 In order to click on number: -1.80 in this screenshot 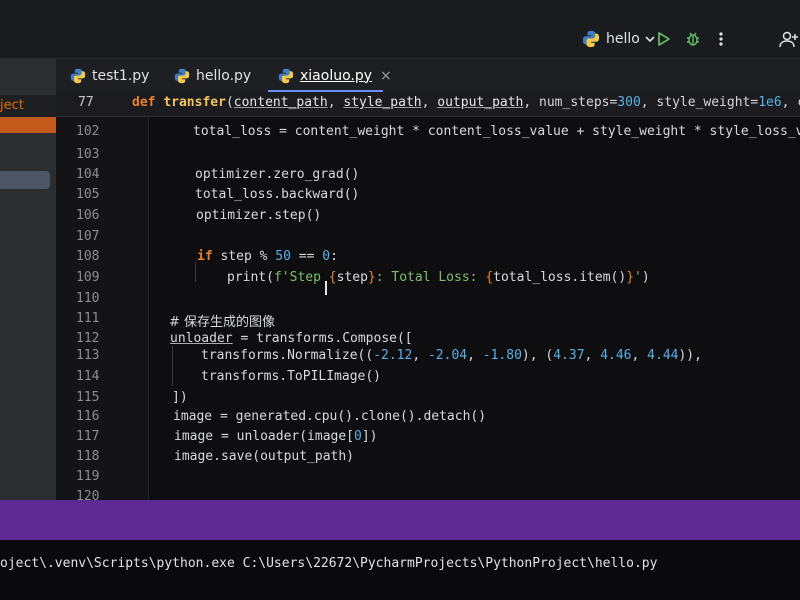, I will do `click(502, 355)`.